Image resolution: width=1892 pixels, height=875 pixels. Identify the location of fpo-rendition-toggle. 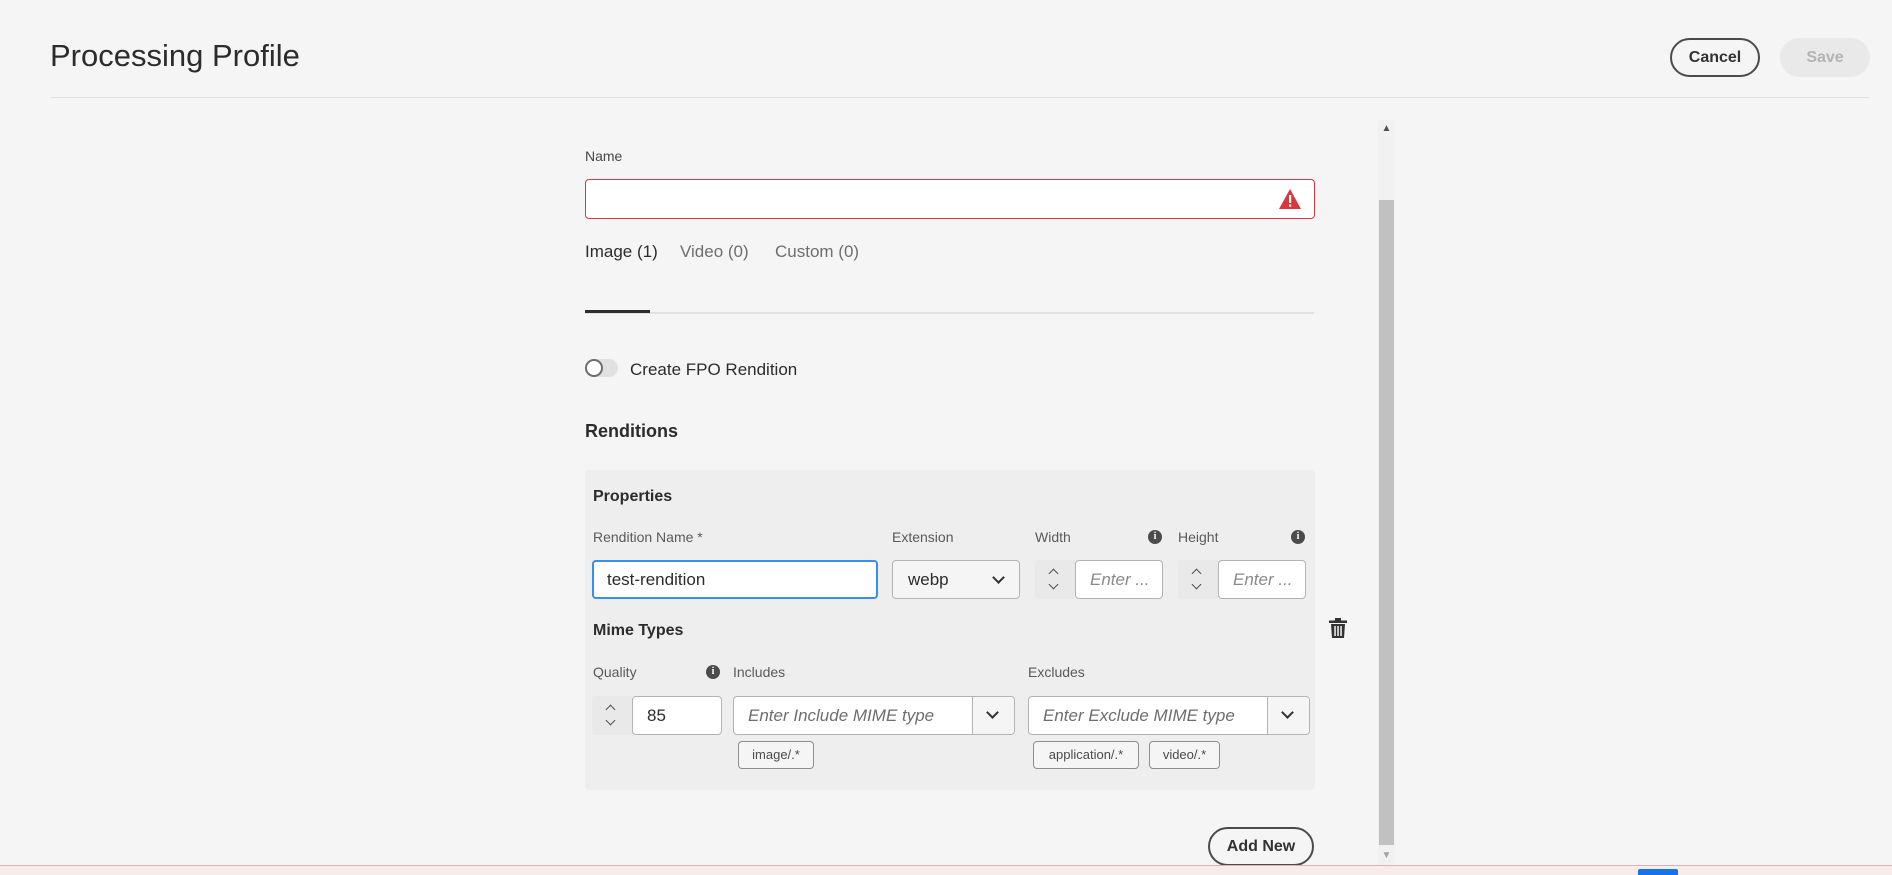
(601, 368).